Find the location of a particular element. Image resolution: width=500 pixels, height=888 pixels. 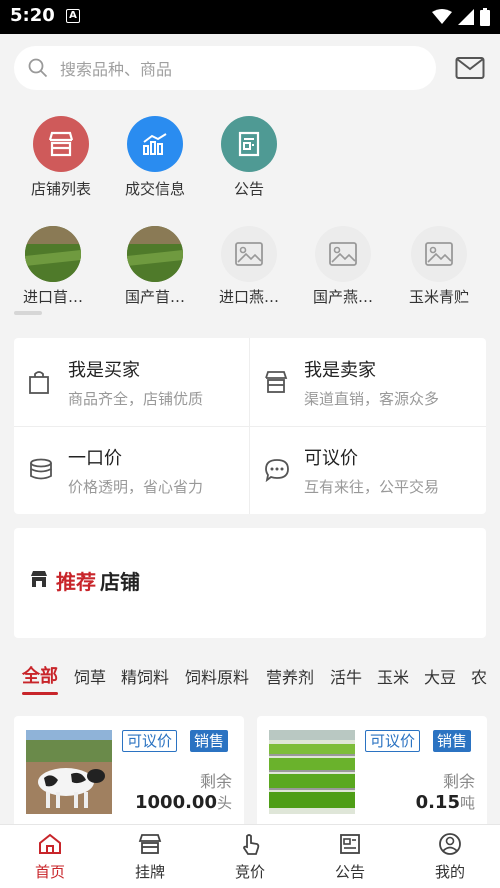

tab-agri: 农 is located at coordinates (479, 676).